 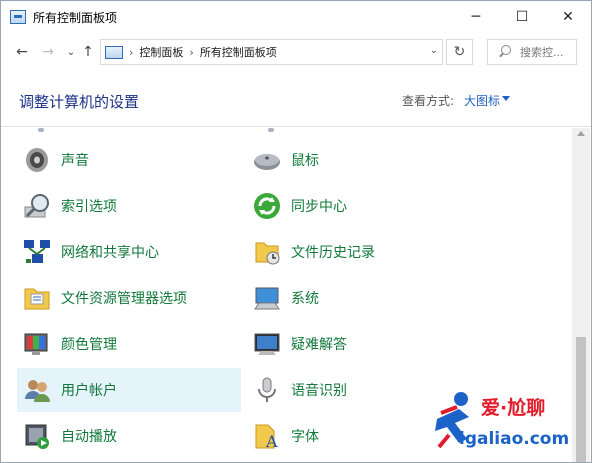 What do you see at coordinates (37, 436) in the screenshot?
I see `autoplay-icon` at bounding box center [37, 436].